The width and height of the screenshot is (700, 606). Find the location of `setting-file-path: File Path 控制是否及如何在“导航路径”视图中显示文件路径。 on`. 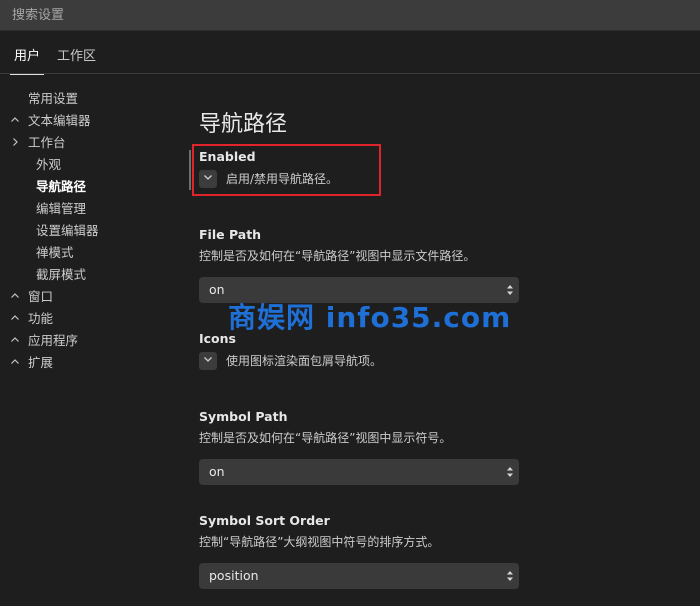

setting-file-path: File Path 控制是否及如何在“导航路径”视图中显示文件路径。 on is located at coordinates (364, 264).